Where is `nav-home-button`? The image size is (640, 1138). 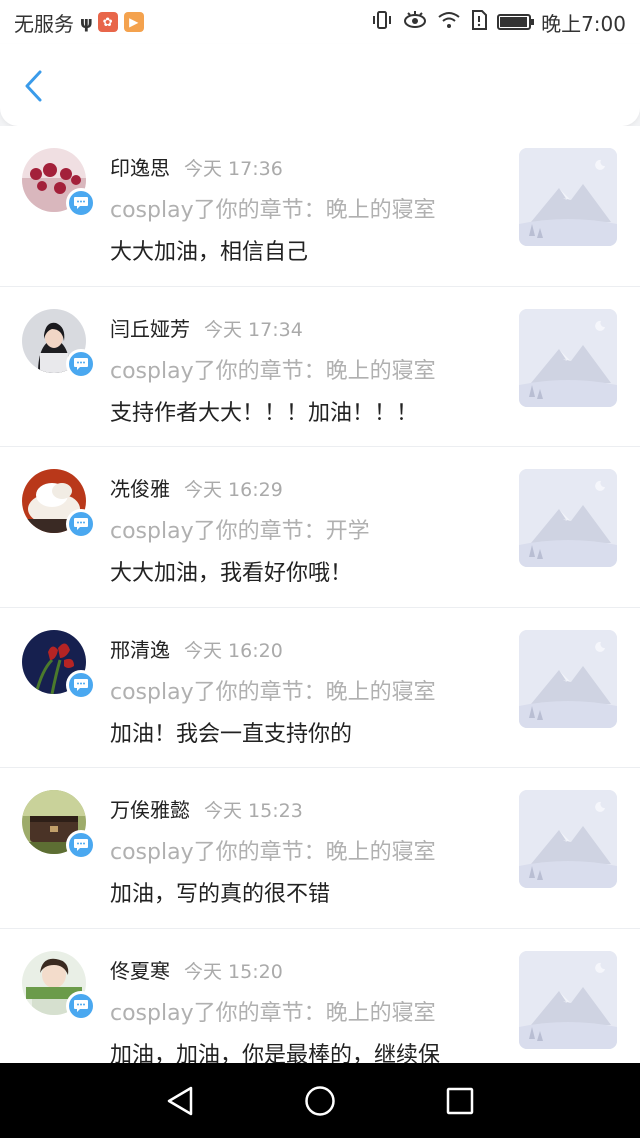
nav-home-button is located at coordinates (320, 1101).